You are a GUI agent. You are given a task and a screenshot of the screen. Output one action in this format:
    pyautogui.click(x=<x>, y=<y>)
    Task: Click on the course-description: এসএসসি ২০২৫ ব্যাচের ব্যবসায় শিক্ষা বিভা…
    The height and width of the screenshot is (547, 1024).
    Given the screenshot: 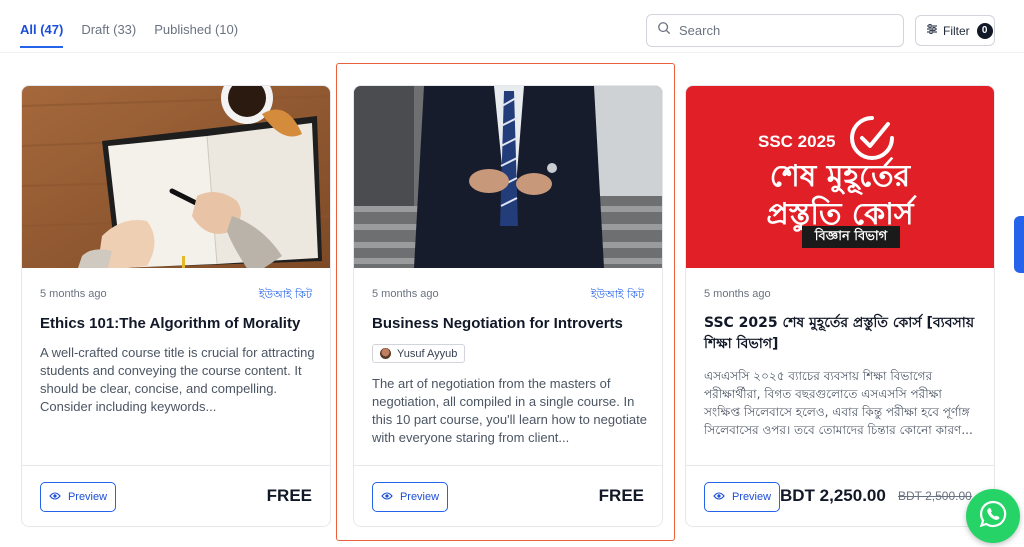 What is the action you would take?
    pyautogui.click(x=838, y=403)
    